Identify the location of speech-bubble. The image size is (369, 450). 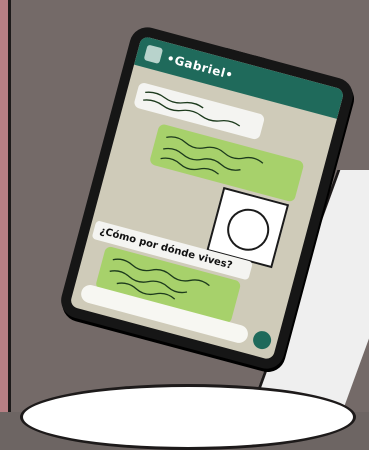
(188, 417).